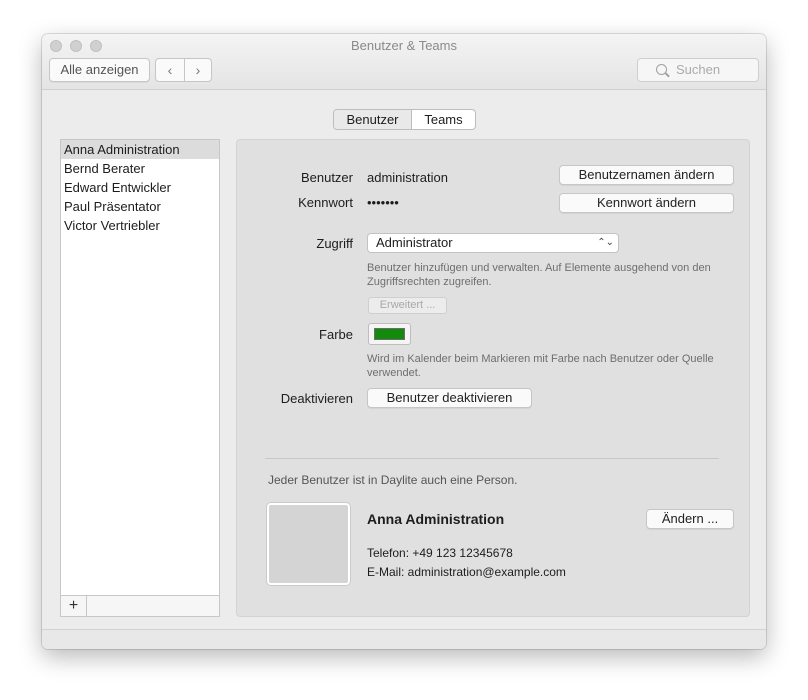 The image size is (808, 700). I want to click on window-title: Benutzer & Teams, so click(404, 45).